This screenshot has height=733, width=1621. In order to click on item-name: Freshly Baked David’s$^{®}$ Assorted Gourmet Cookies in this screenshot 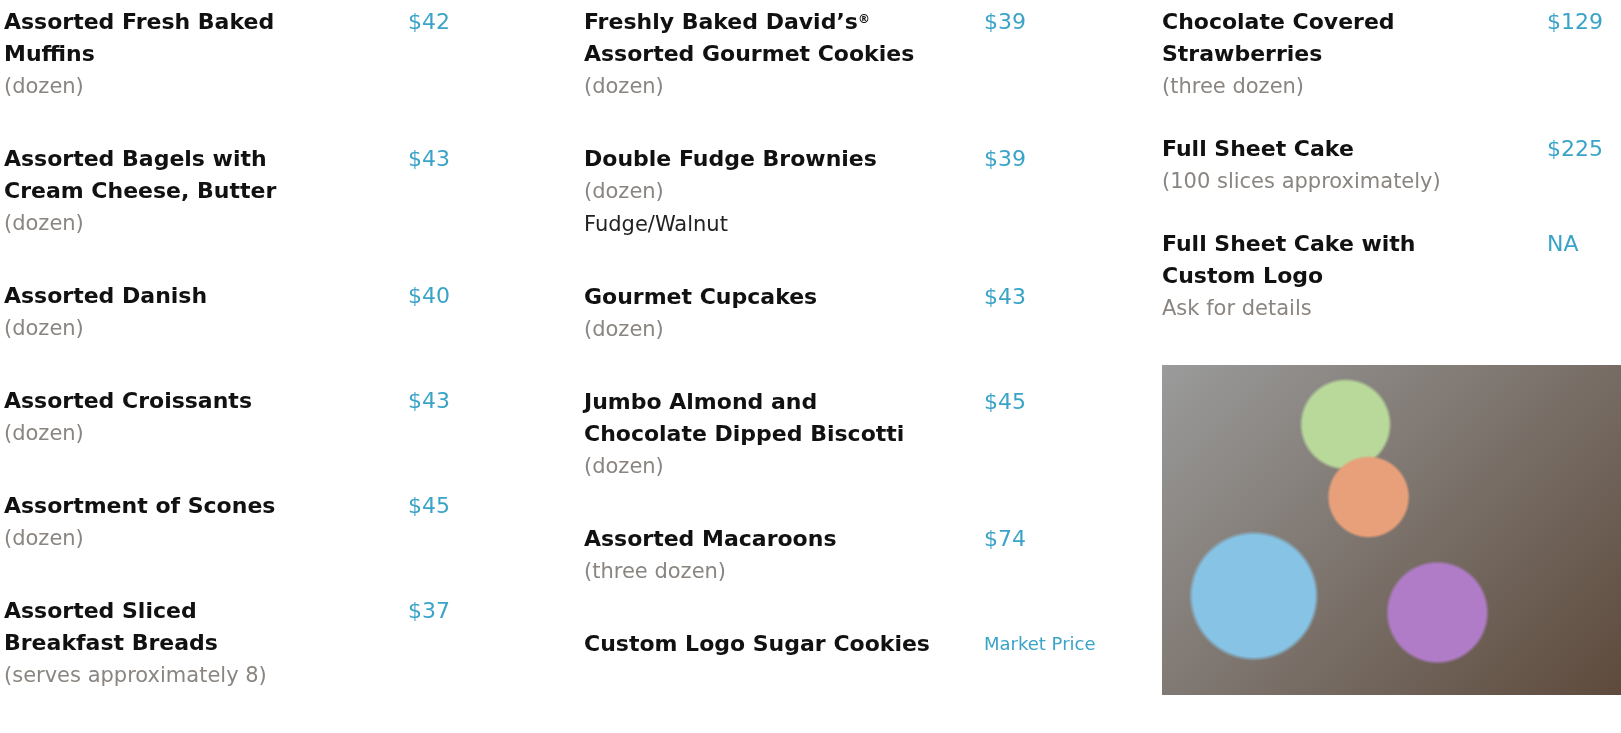, I will do `click(750, 38)`.